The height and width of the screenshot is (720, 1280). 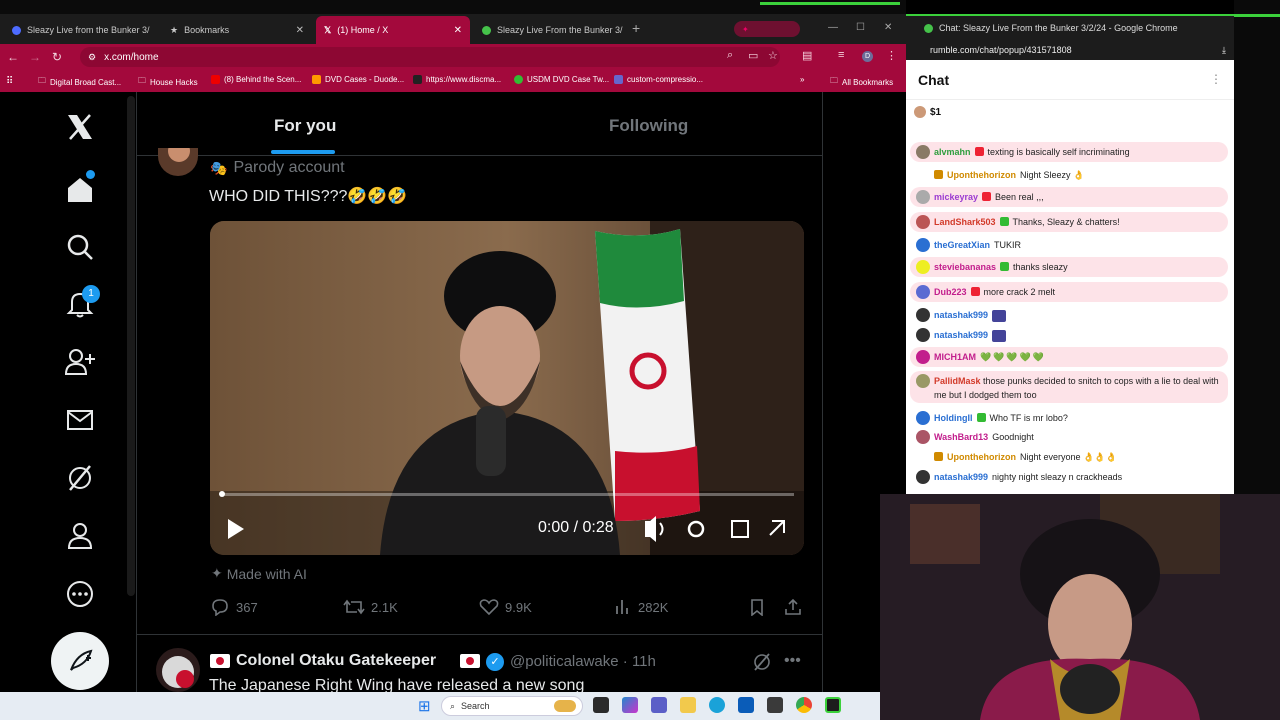 I want to click on chat-message: Uponthehorizon Night everyone 👌👌👌, so click(x=1069, y=457).